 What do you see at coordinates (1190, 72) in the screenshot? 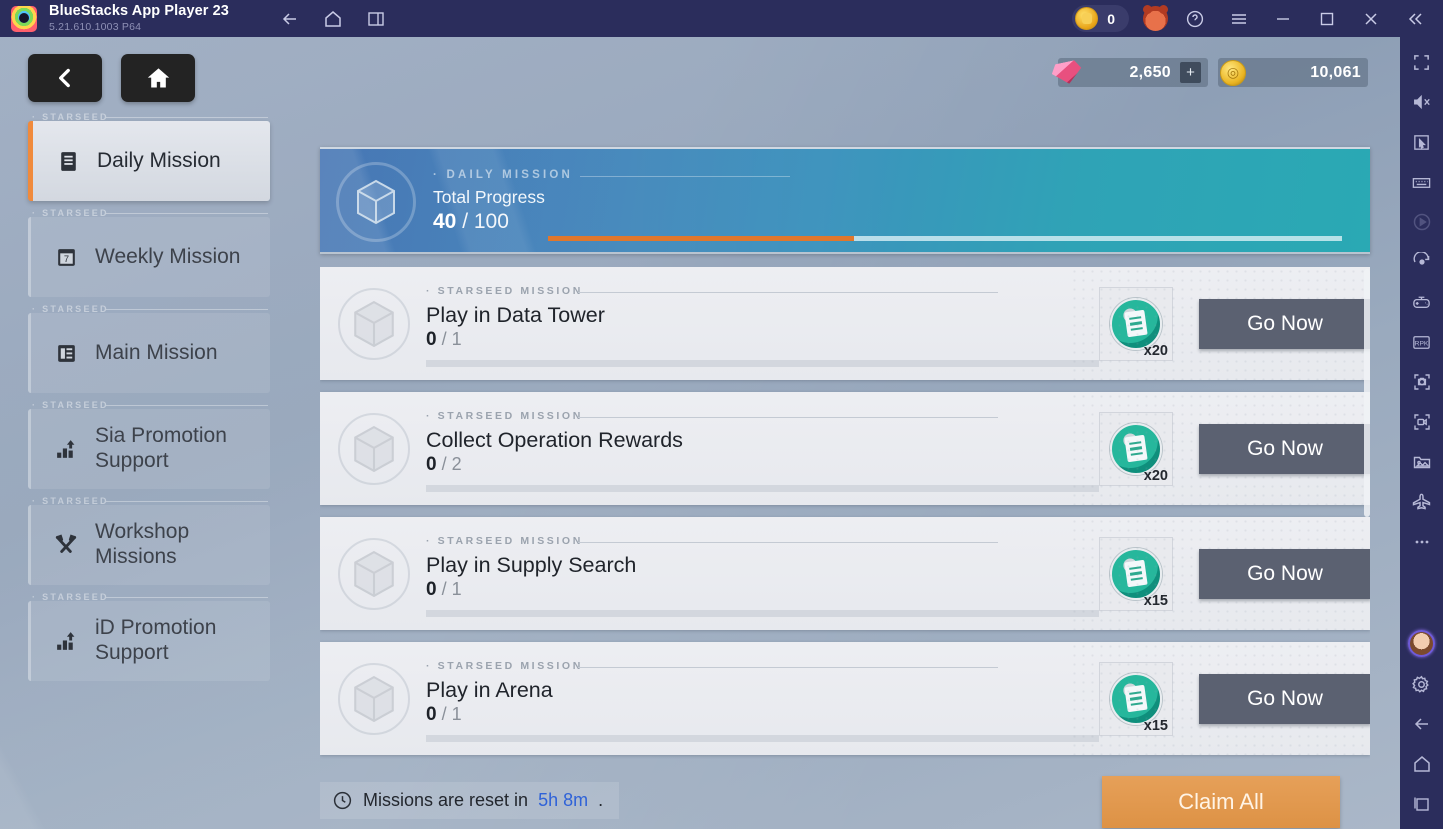
I see `add-gems-button: +` at bounding box center [1190, 72].